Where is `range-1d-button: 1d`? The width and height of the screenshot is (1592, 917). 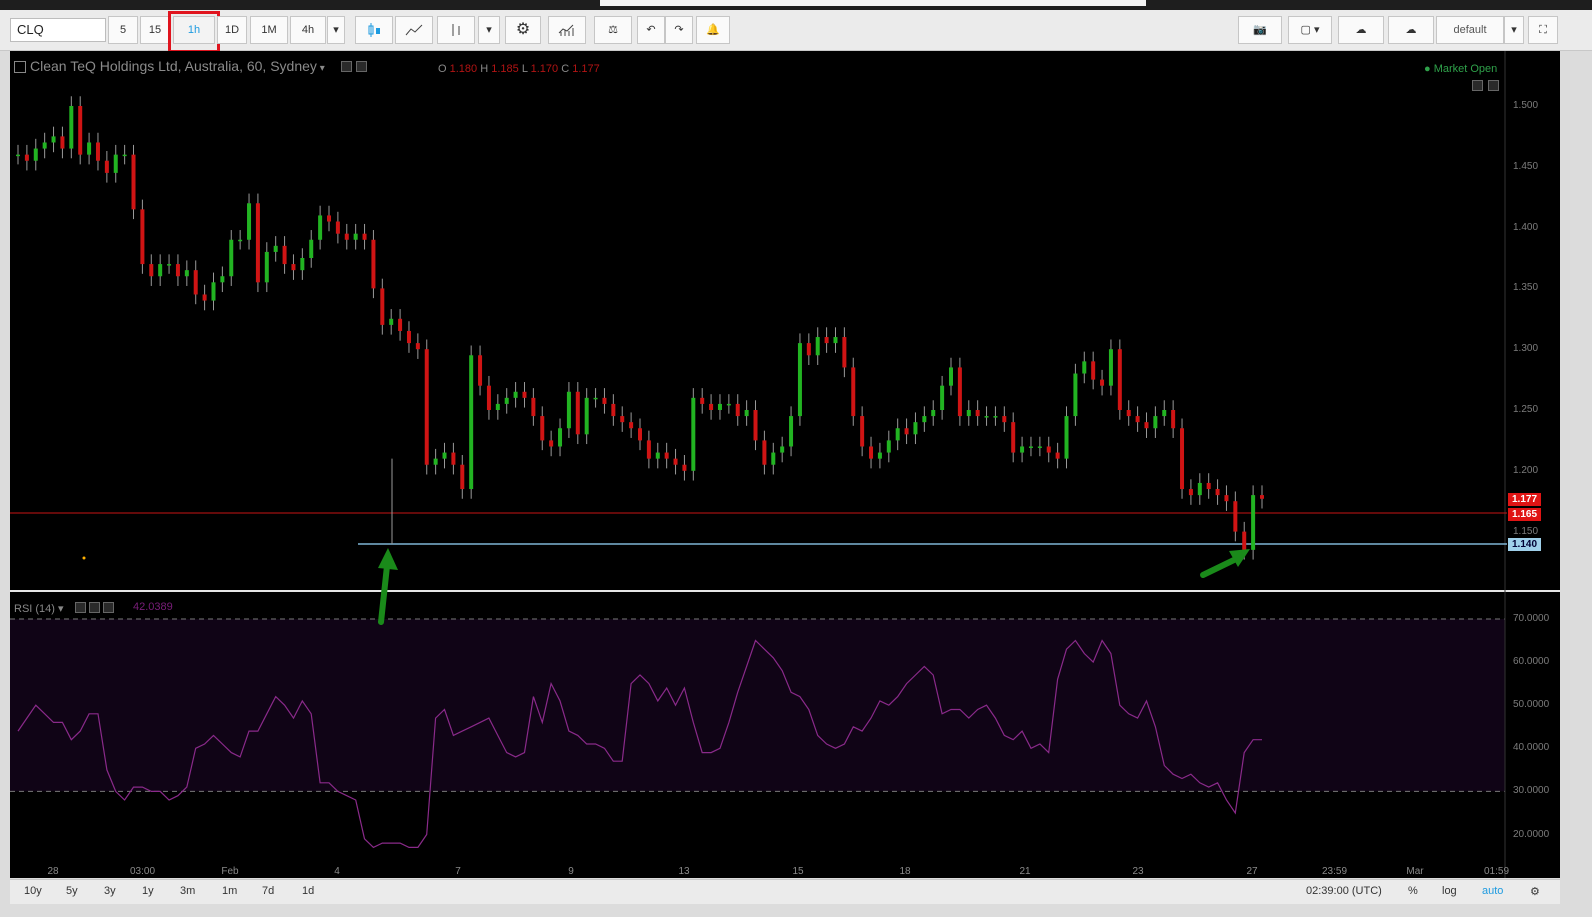
range-1d-button: 1d is located at coordinates (308, 891).